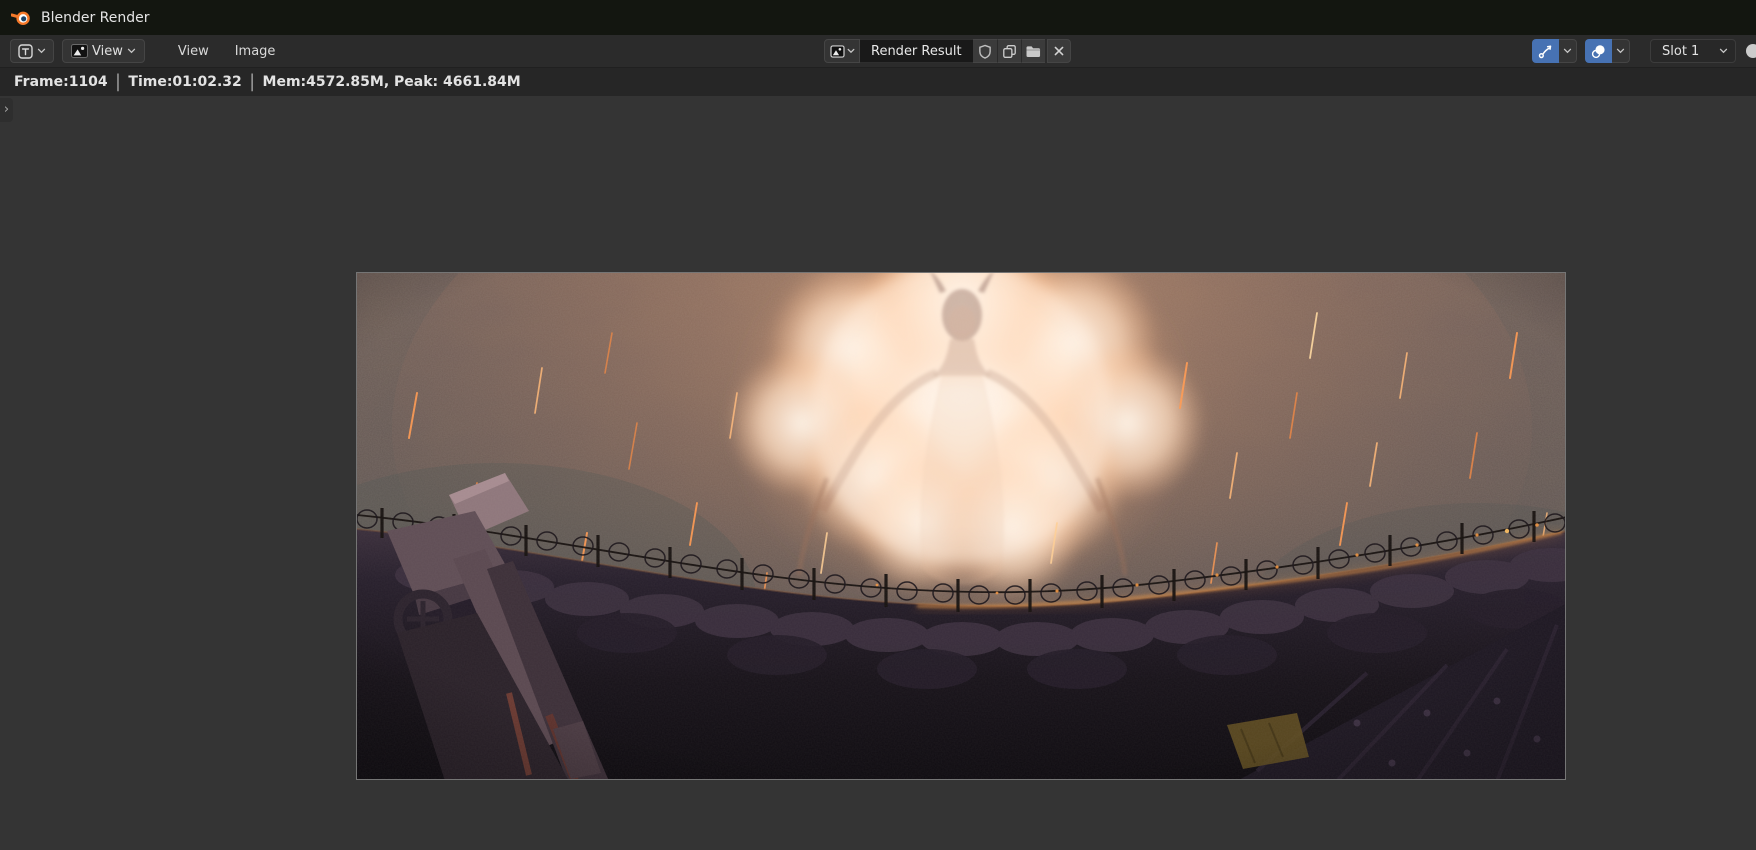 The width and height of the screenshot is (1756, 850). Describe the element at coordinates (185, 82) in the screenshot. I see `render-time-stat: Time:01:02.32` at that location.